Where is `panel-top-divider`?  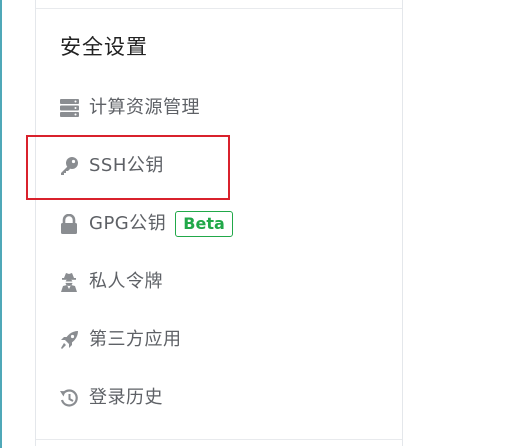 panel-top-divider is located at coordinates (219, 8).